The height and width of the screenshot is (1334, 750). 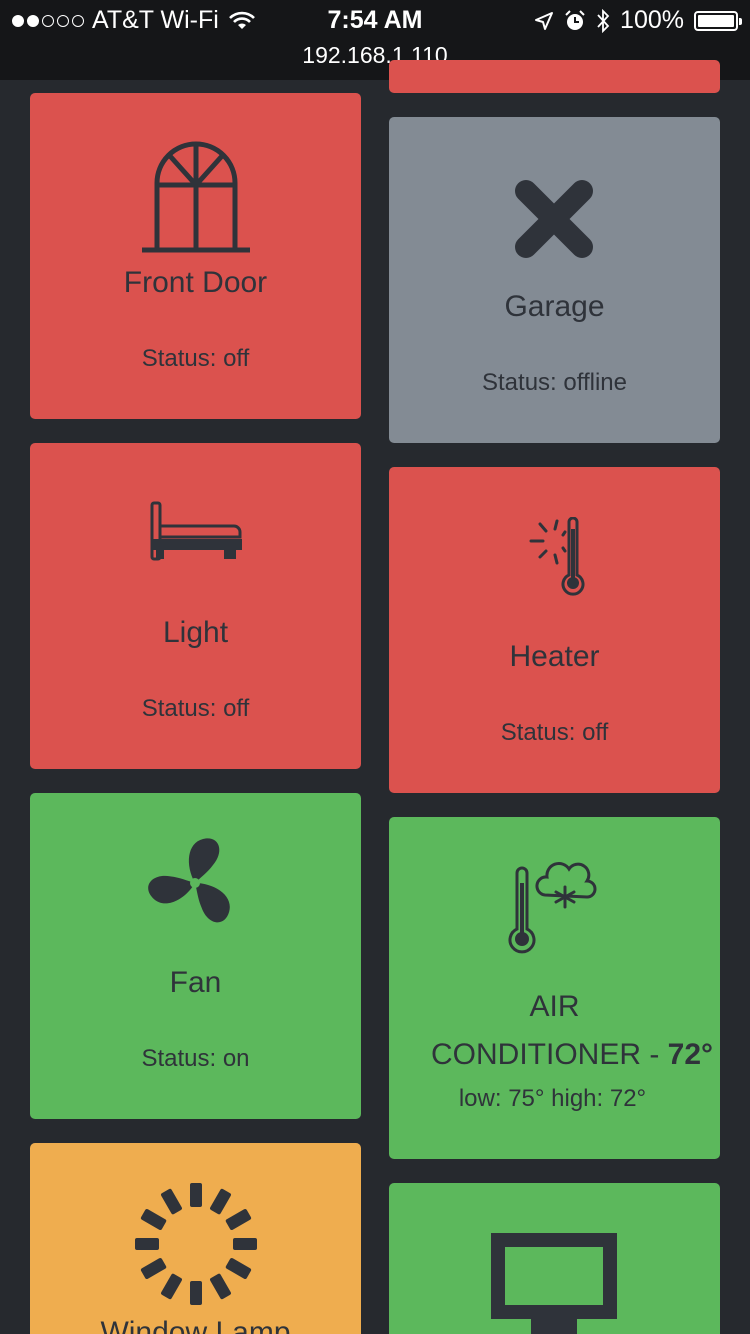 I want to click on tile-partial-top, so click(x=554, y=76).